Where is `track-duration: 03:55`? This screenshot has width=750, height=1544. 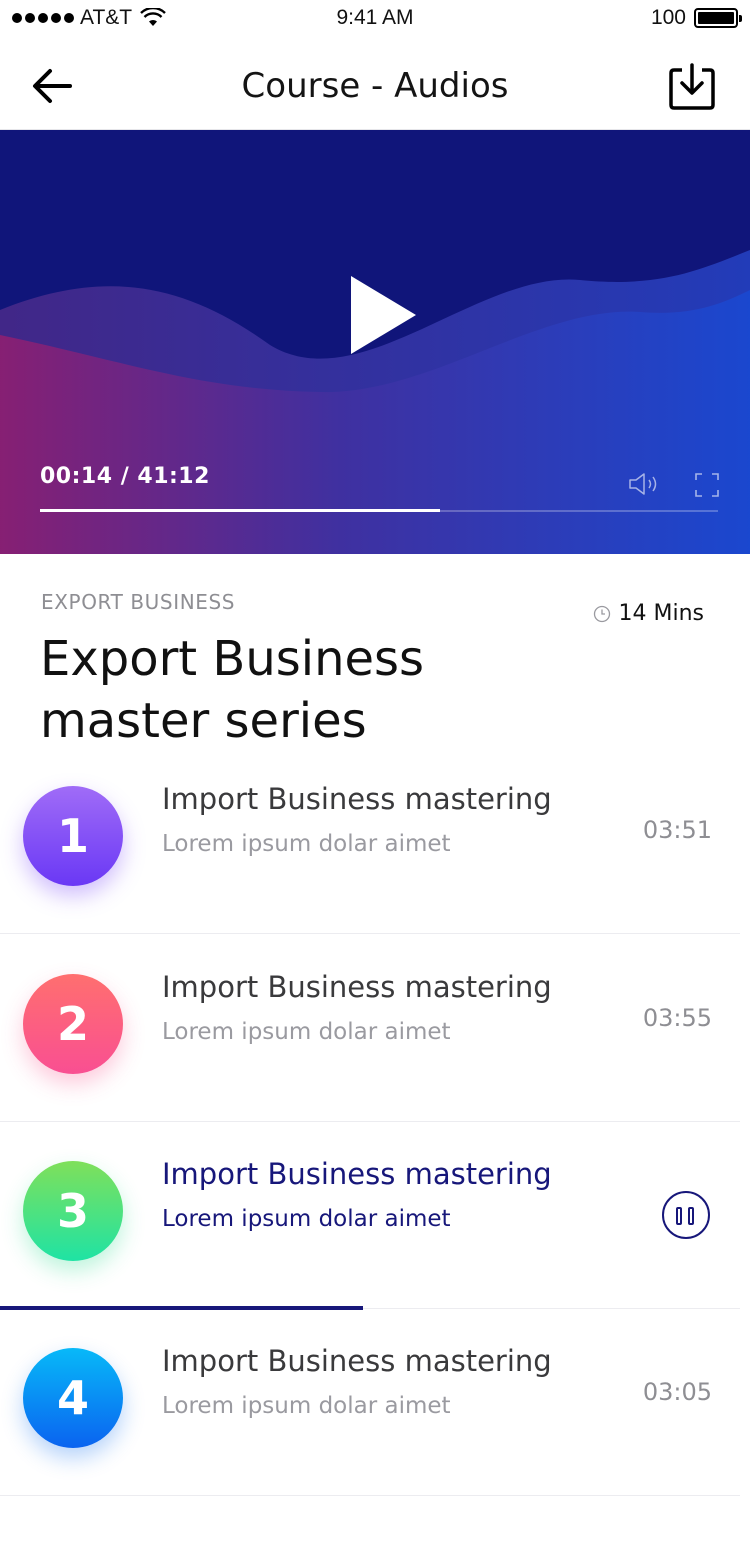
track-duration: 03:55 is located at coordinates (677, 1018).